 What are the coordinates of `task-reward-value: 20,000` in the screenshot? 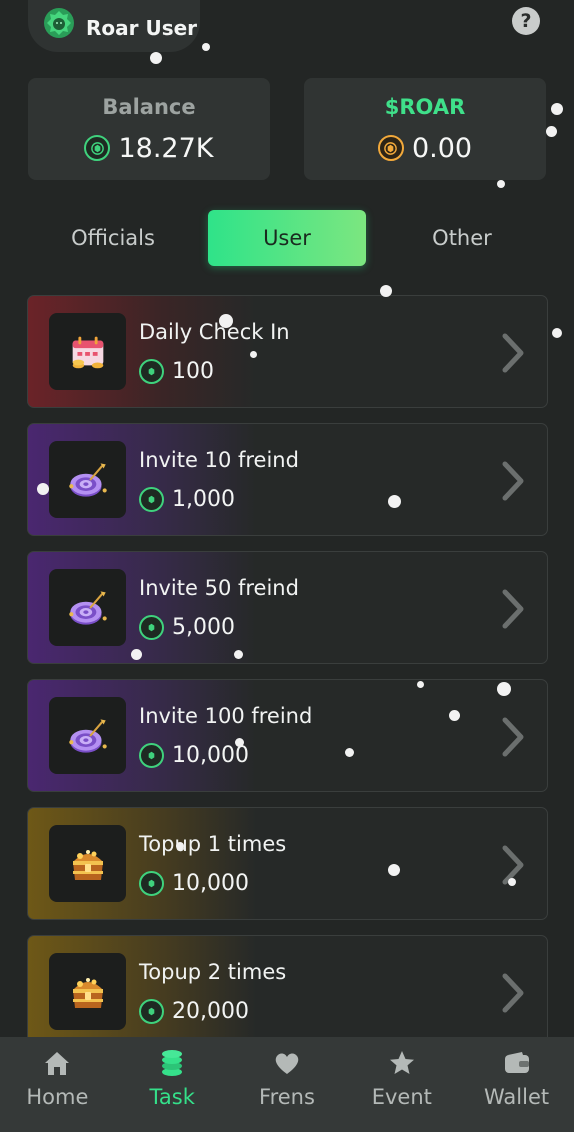 It's located at (210, 1011).